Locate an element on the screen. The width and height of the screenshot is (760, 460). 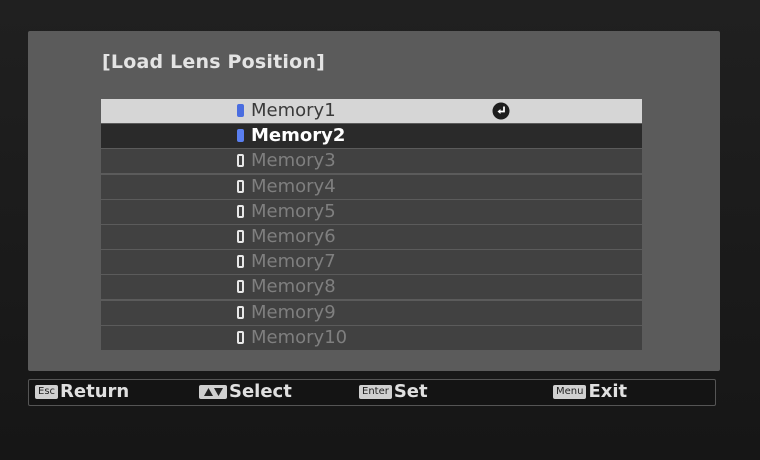
exit-hint: Menu Exit is located at coordinates (590, 392).